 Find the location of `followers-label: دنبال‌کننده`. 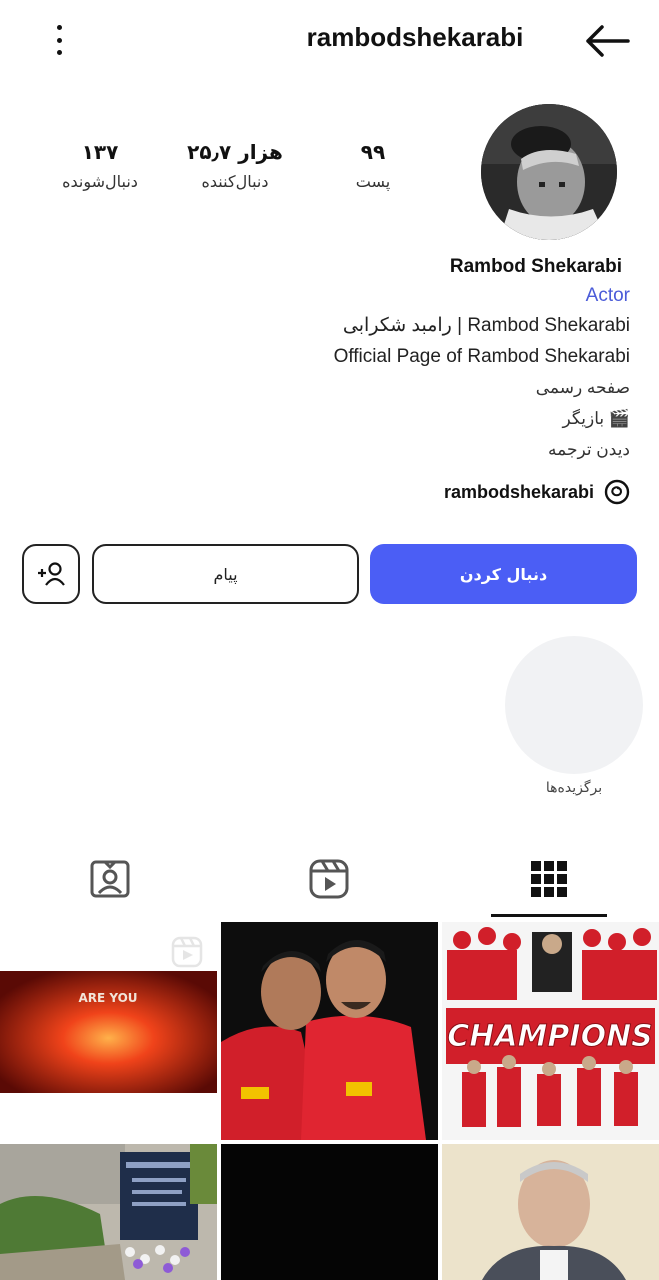

followers-label: دنبال‌کننده is located at coordinates (235, 181).